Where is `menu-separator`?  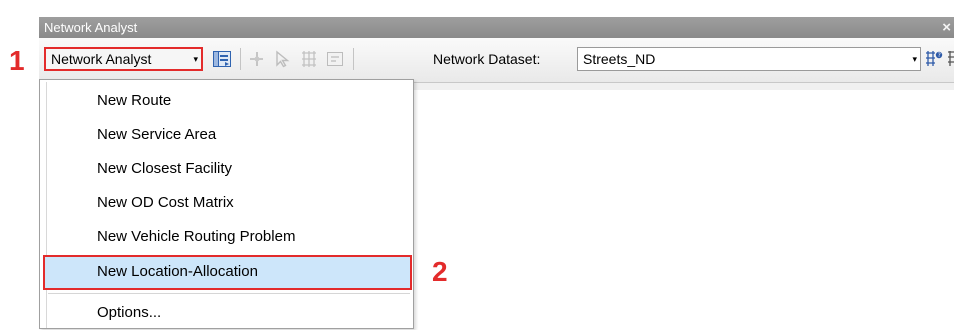
menu-separator is located at coordinates (229, 293).